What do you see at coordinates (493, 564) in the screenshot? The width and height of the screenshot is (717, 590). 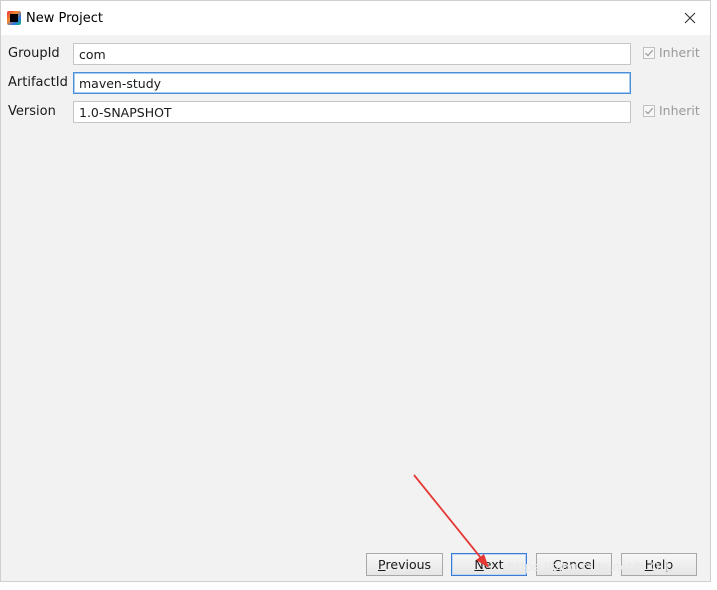 I see `next-label: ext` at bounding box center [493, 564].